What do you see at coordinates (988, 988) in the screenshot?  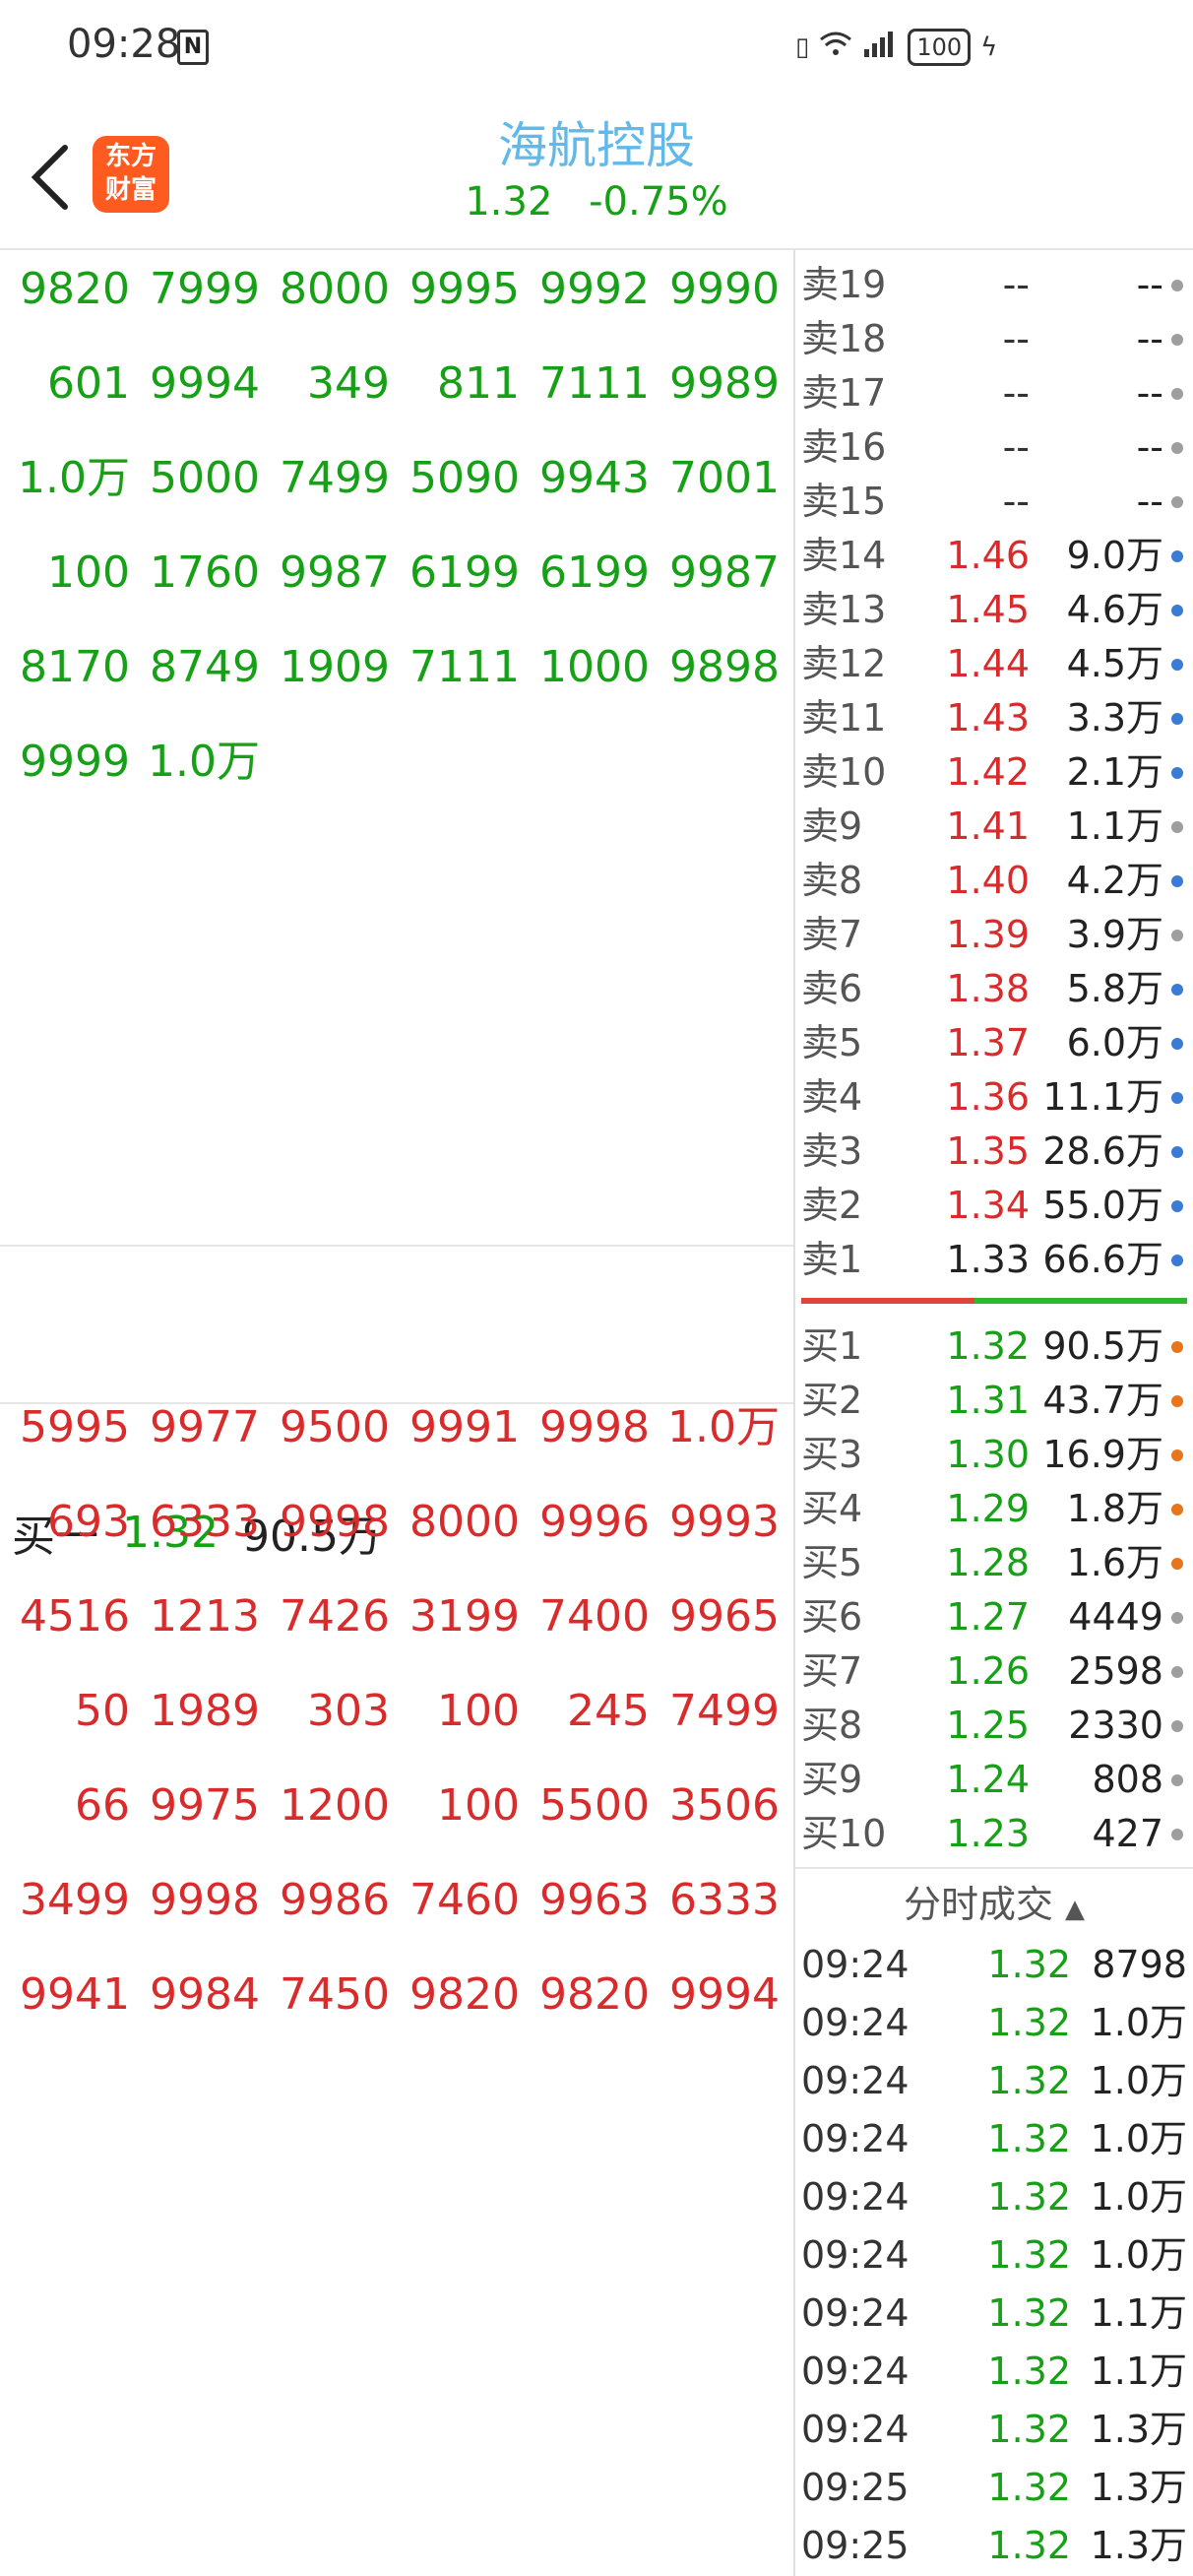 I see `order-price: 1.38` at bounding box center [988, 988].